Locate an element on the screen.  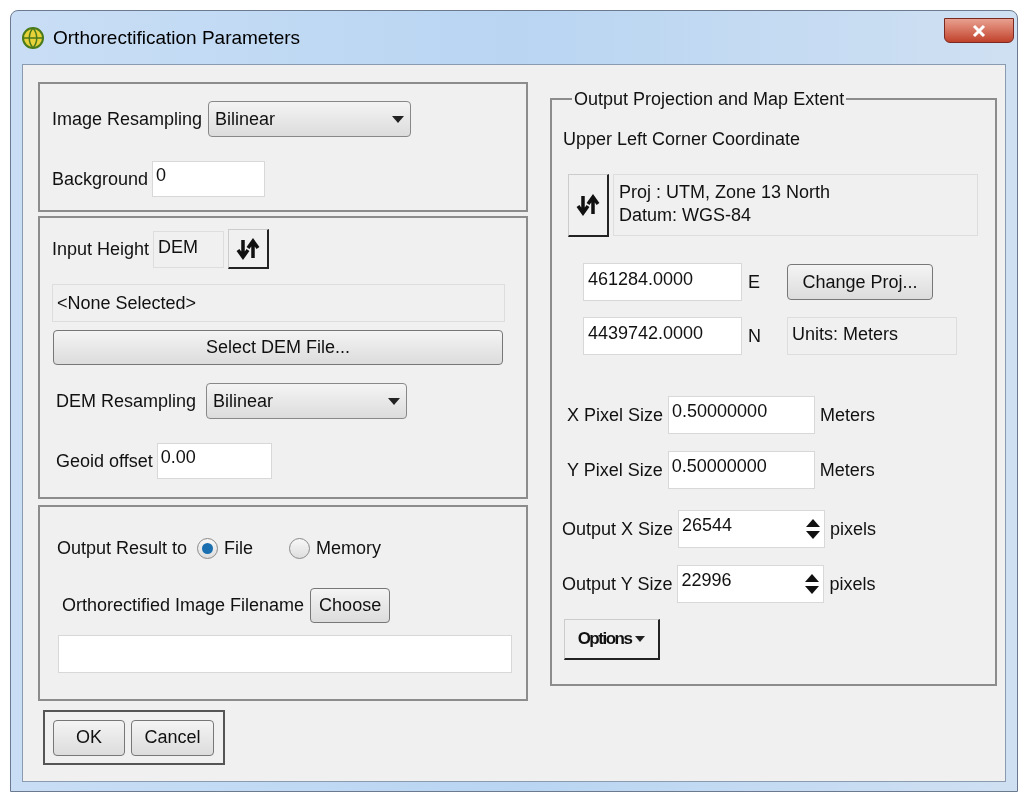
dialog-button: Cancel is located at coordinates (172, 737).